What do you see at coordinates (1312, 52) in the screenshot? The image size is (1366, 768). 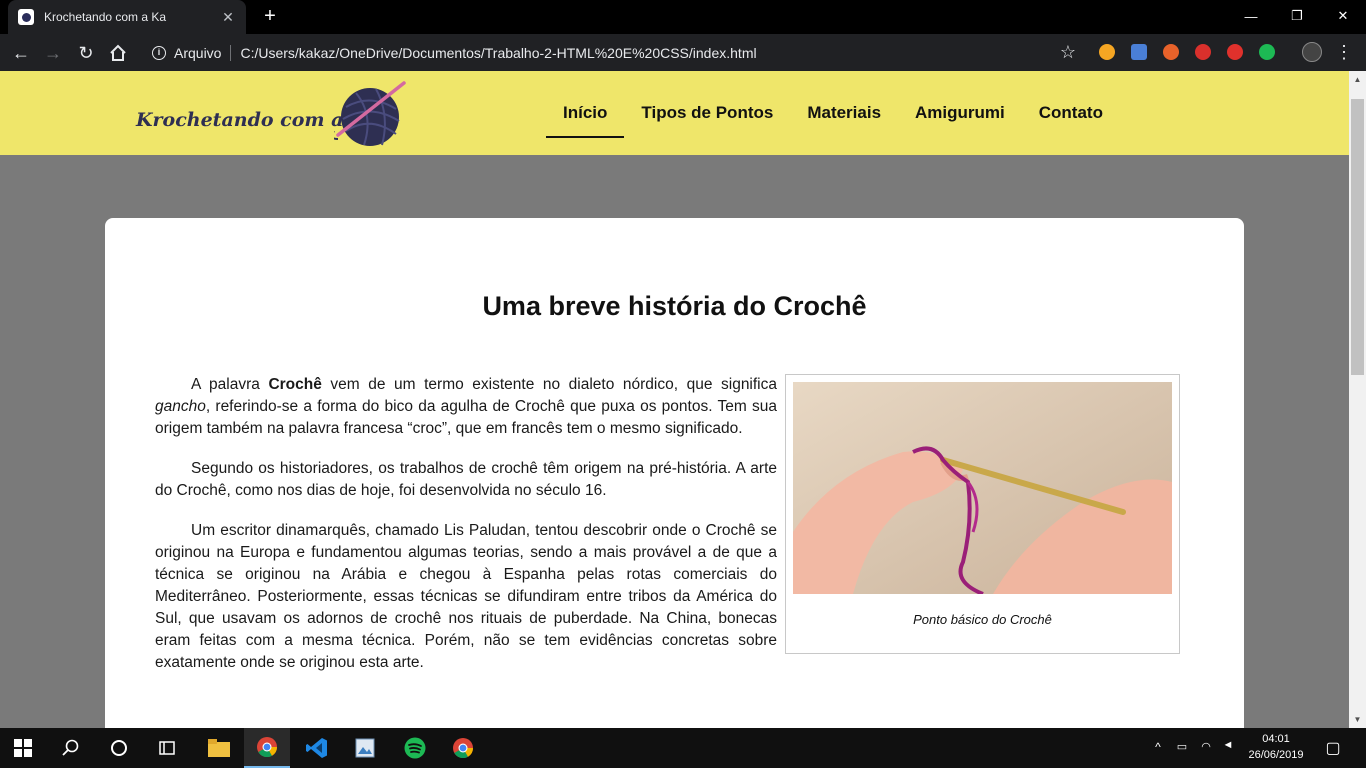 I see `profile-avatar` at bounding box center [1312, 52].